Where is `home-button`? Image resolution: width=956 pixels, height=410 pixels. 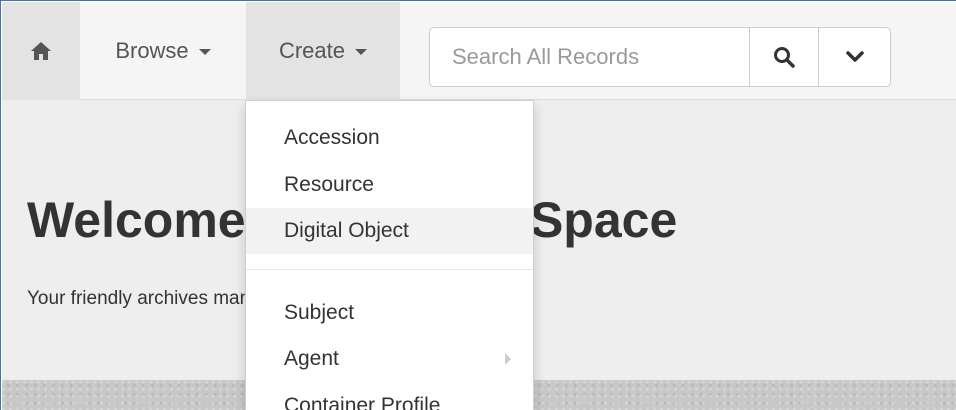
home-button is located at coordinates (41, 51).